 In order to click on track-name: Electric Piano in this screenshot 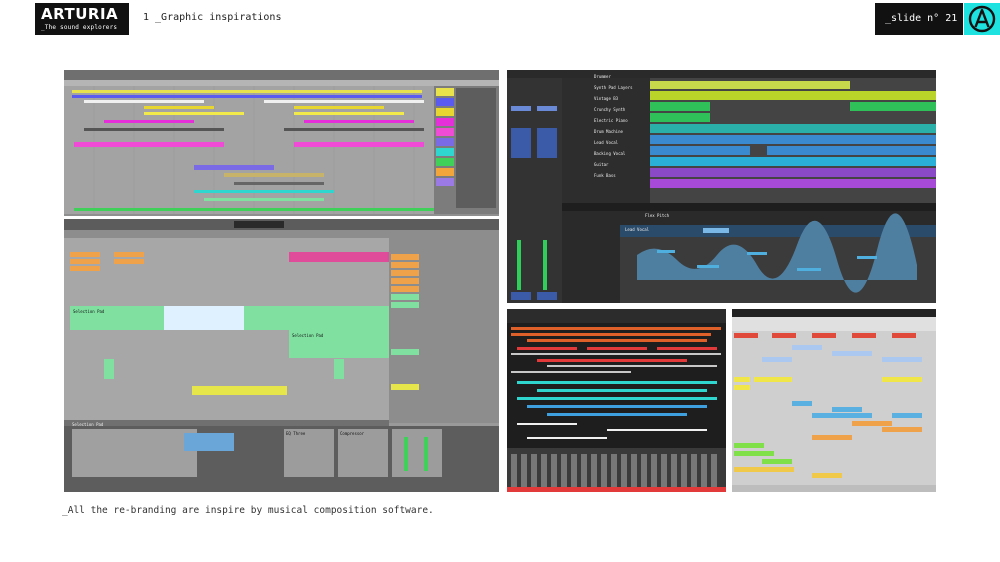, I will do `click(611, 120)`.